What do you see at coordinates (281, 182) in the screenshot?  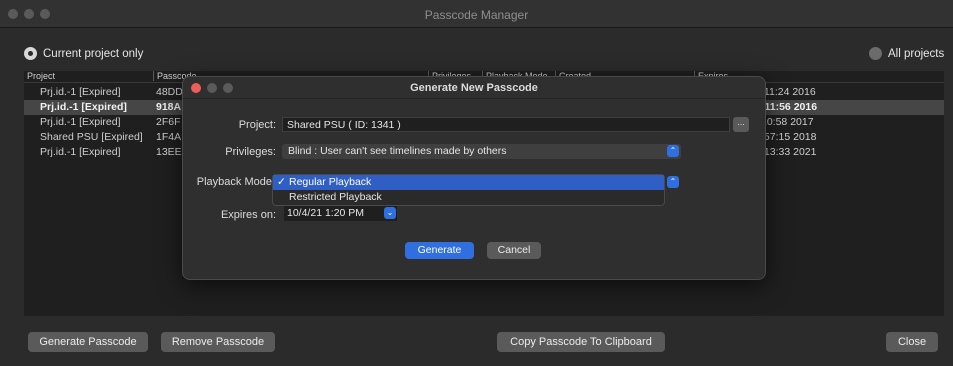 I see `checkmark-icon: ✓` at bounding box center [281, 182].